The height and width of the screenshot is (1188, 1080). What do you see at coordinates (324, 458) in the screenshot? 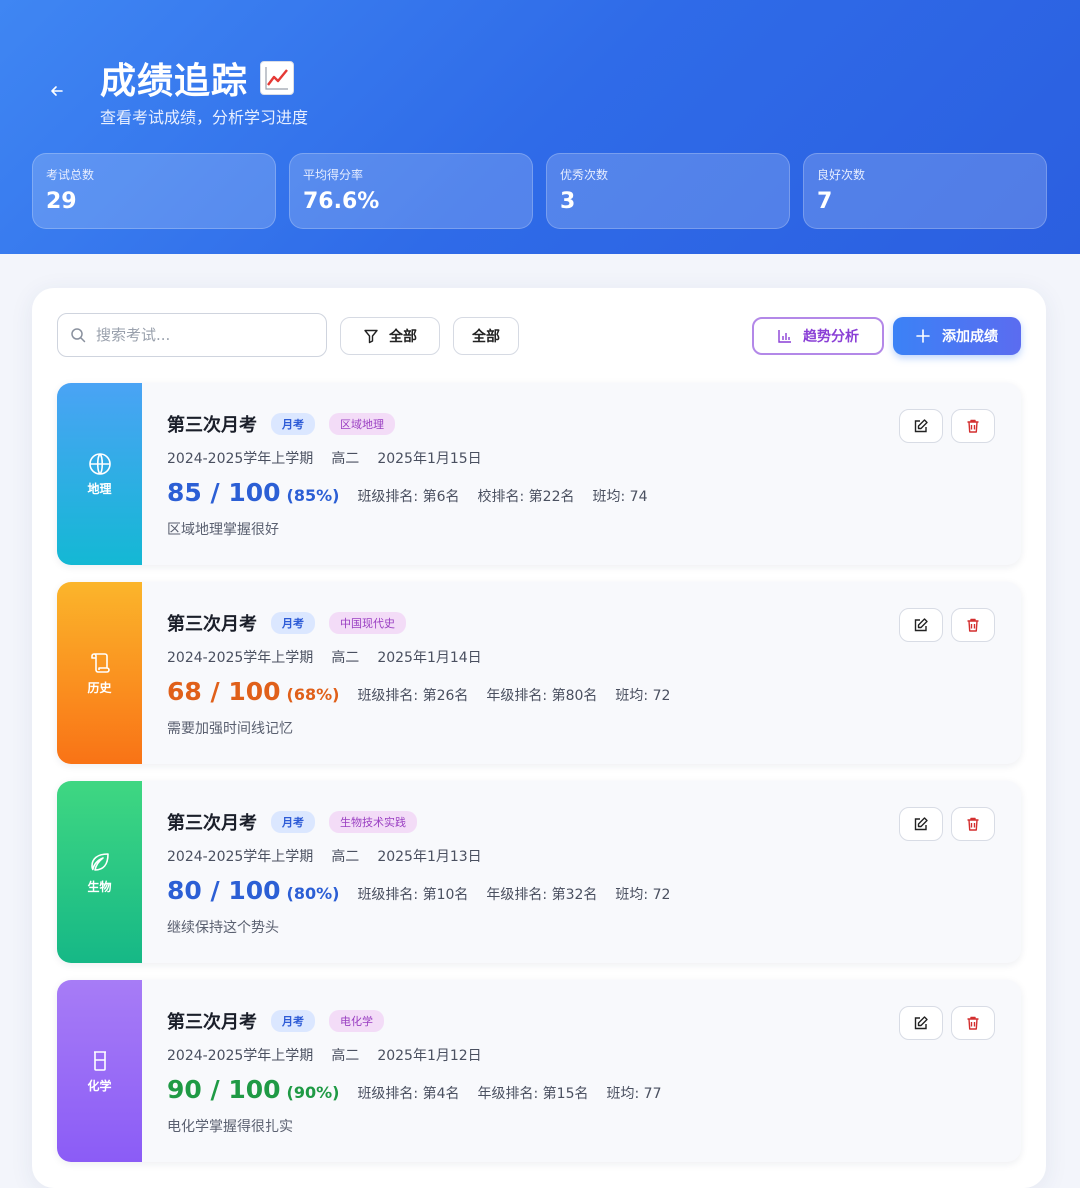
I see `exam-meta: 2024-2025学年上学期 高二 2025年1月15日` at bounding box center [324, 458].